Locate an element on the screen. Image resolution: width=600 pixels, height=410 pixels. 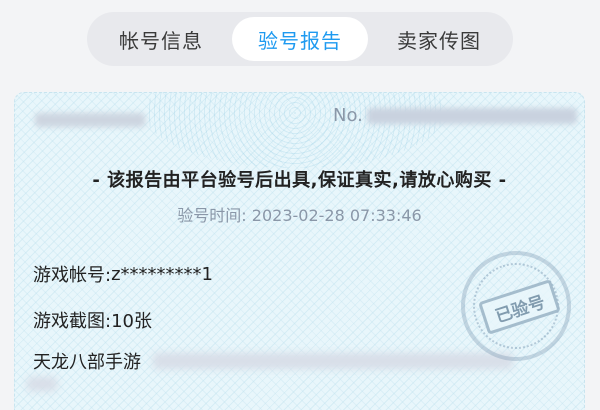
game-row: 天龙八部手游 is located at coordinates (273, 361).